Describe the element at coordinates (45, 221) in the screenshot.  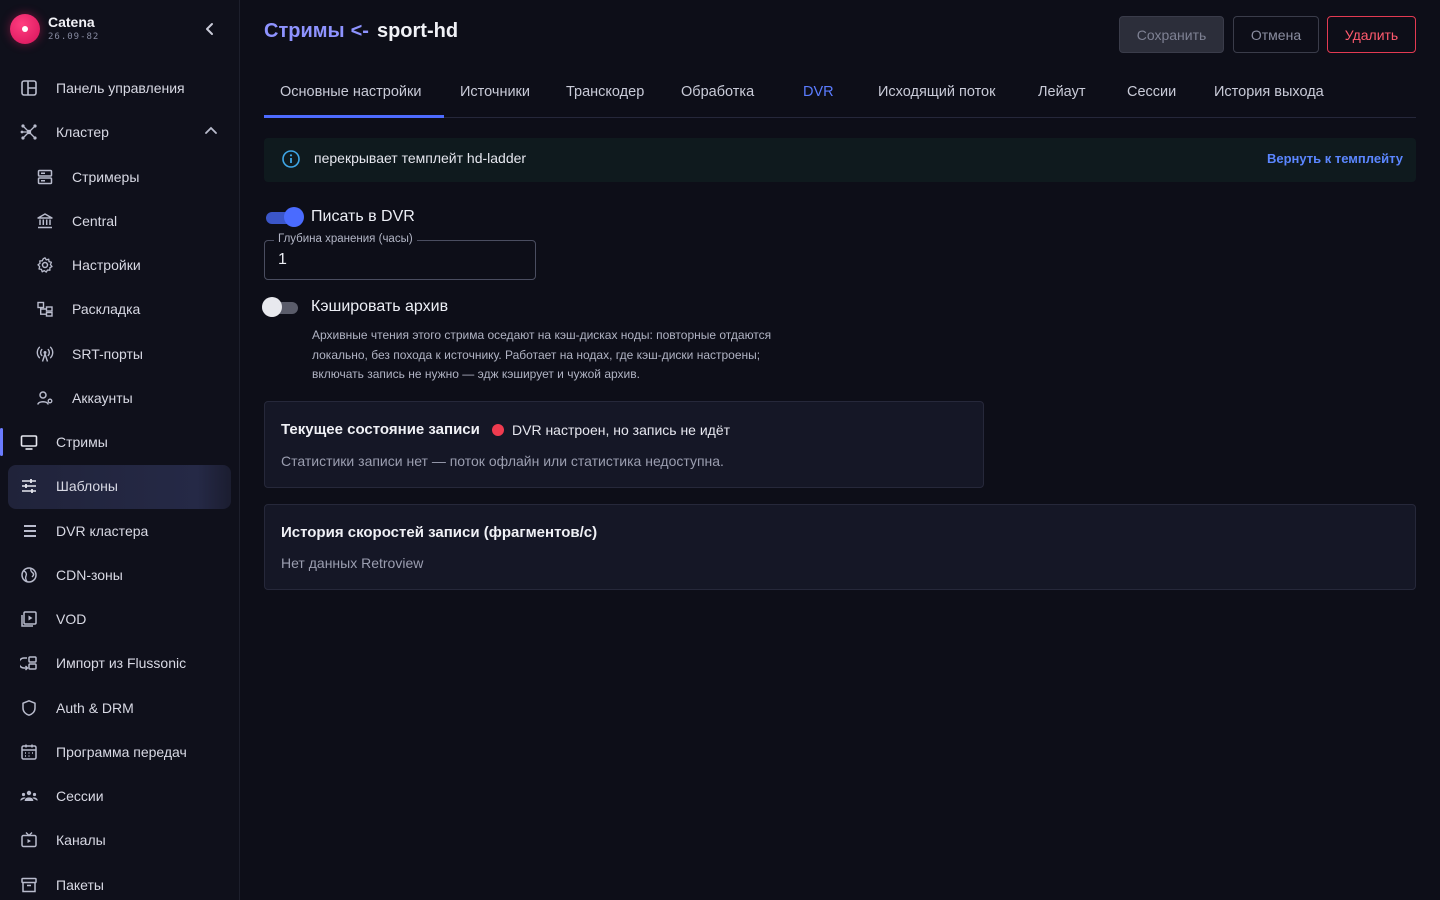
I see `bank-icon` at that location.